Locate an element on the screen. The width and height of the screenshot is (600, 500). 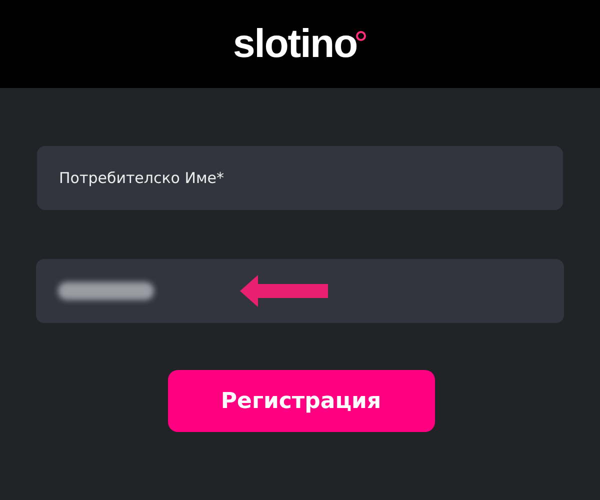
arrow-icon is located at coordinates (284, 291).